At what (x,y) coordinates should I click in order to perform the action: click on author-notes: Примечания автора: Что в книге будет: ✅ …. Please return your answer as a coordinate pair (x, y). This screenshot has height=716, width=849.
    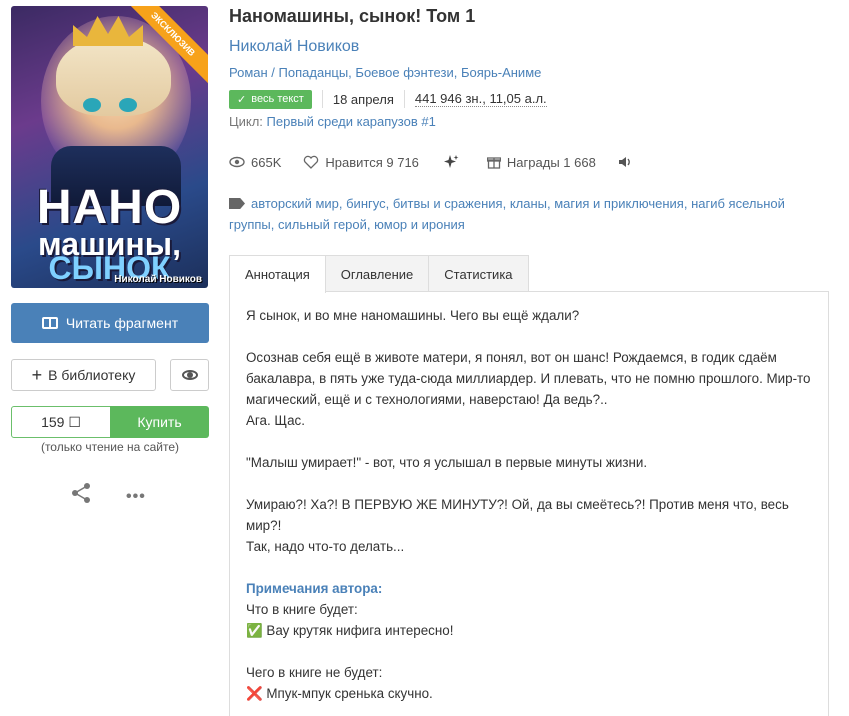
    Looking at the image, I should click on (350, 609).